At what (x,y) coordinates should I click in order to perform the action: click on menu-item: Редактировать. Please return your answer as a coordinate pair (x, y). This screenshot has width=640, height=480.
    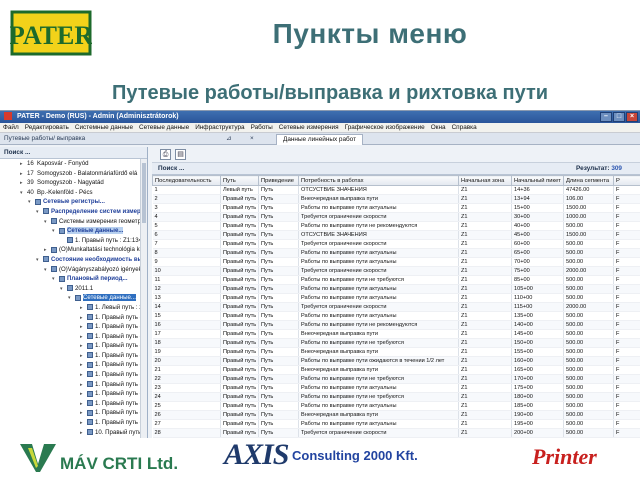
    Looking at the image, I should click on (47, 127).